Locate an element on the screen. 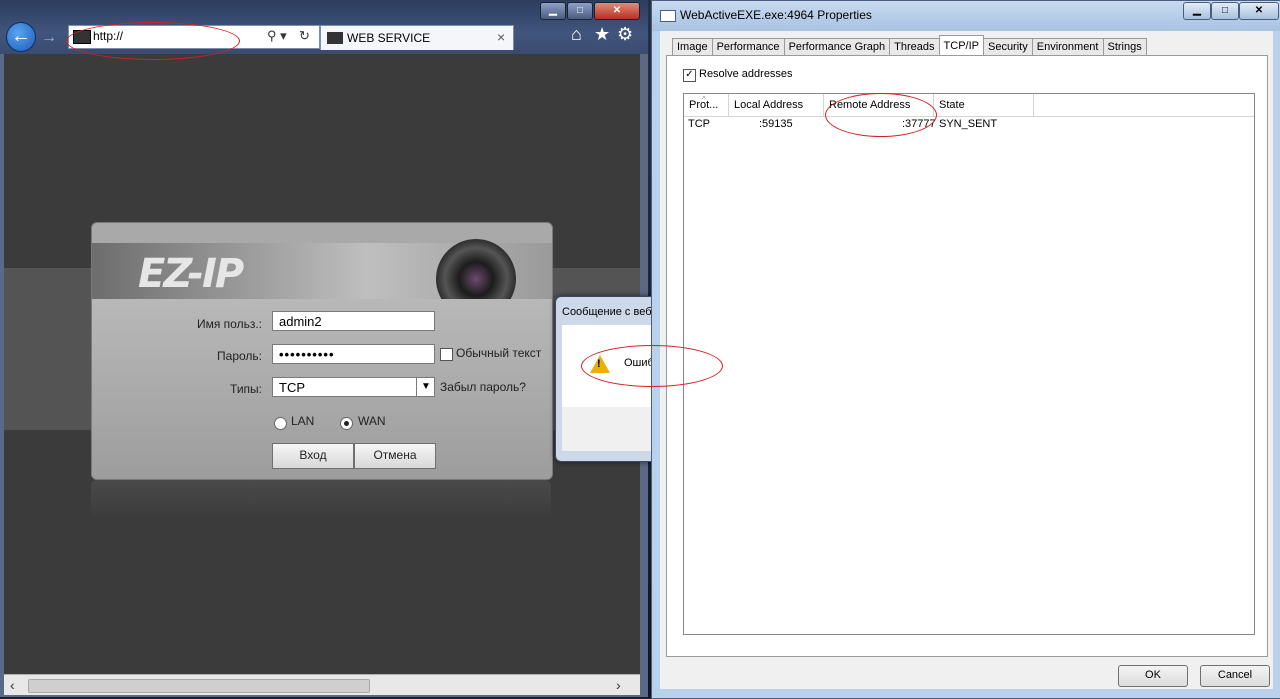 The image size is (1280, 699). annotation-ellipse-address is located at coordinates (153, 41).